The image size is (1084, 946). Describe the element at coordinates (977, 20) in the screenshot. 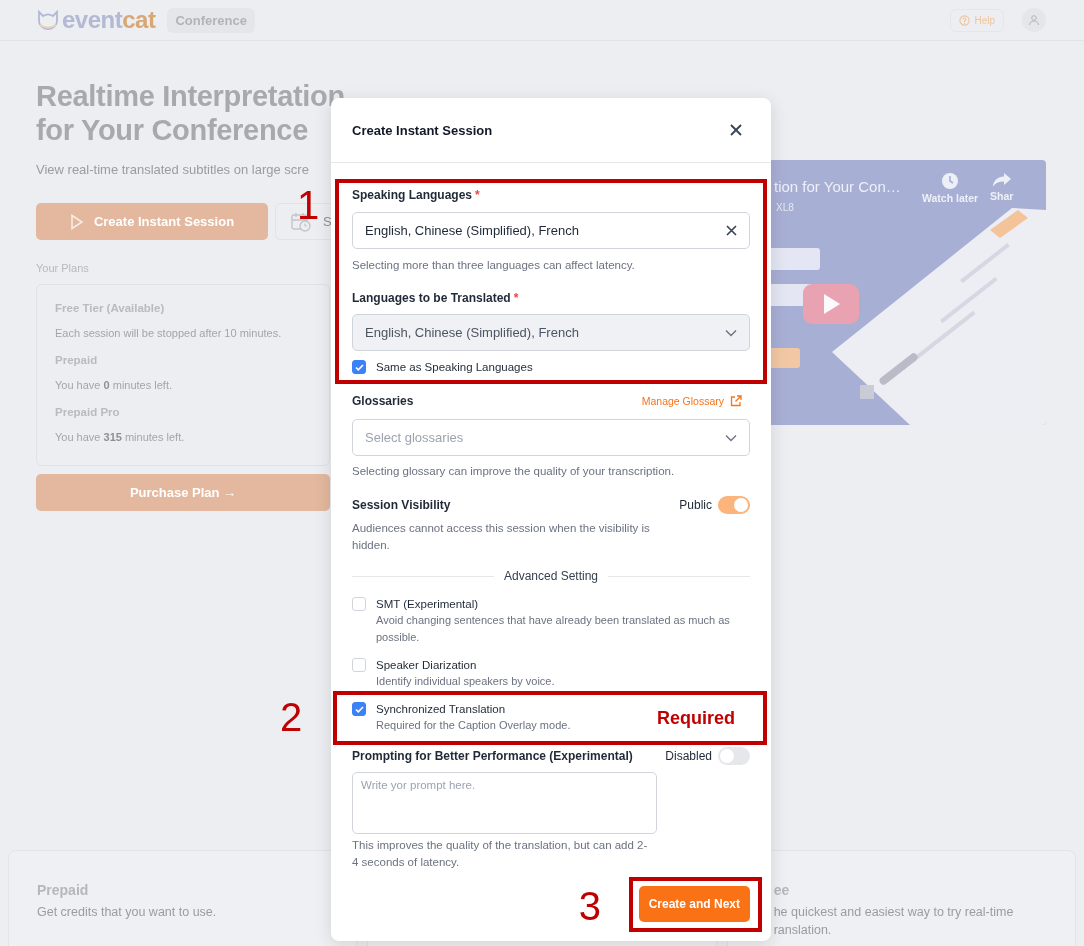

I see `help-button: Help` at that location.